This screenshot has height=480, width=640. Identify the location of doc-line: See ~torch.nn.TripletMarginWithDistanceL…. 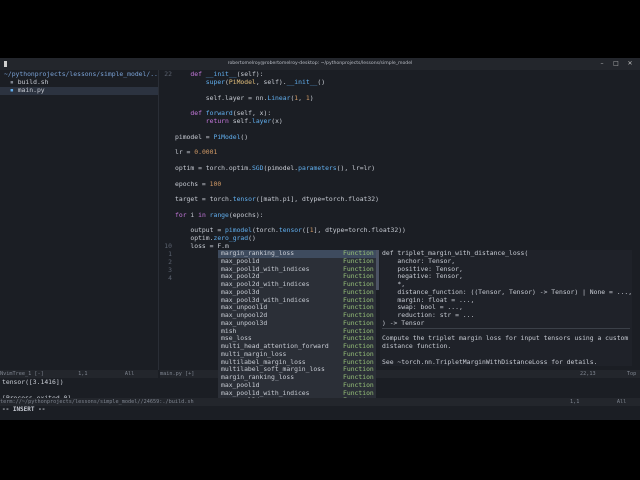
(490, 361).